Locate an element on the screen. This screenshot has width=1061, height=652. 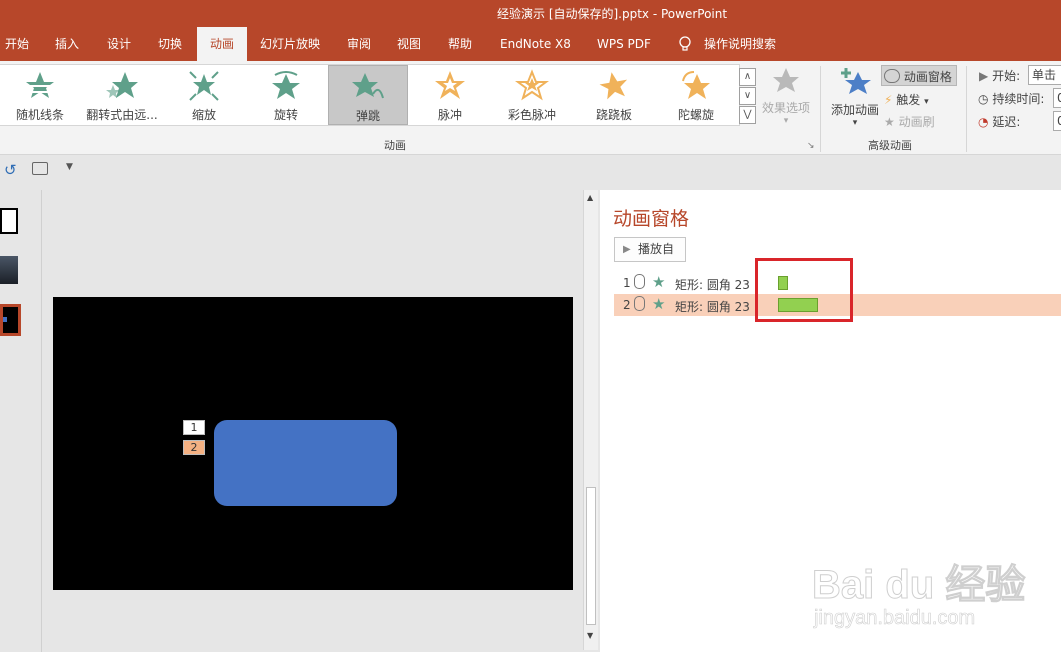
teeter-star-icon is located at coordinates (613, 86).